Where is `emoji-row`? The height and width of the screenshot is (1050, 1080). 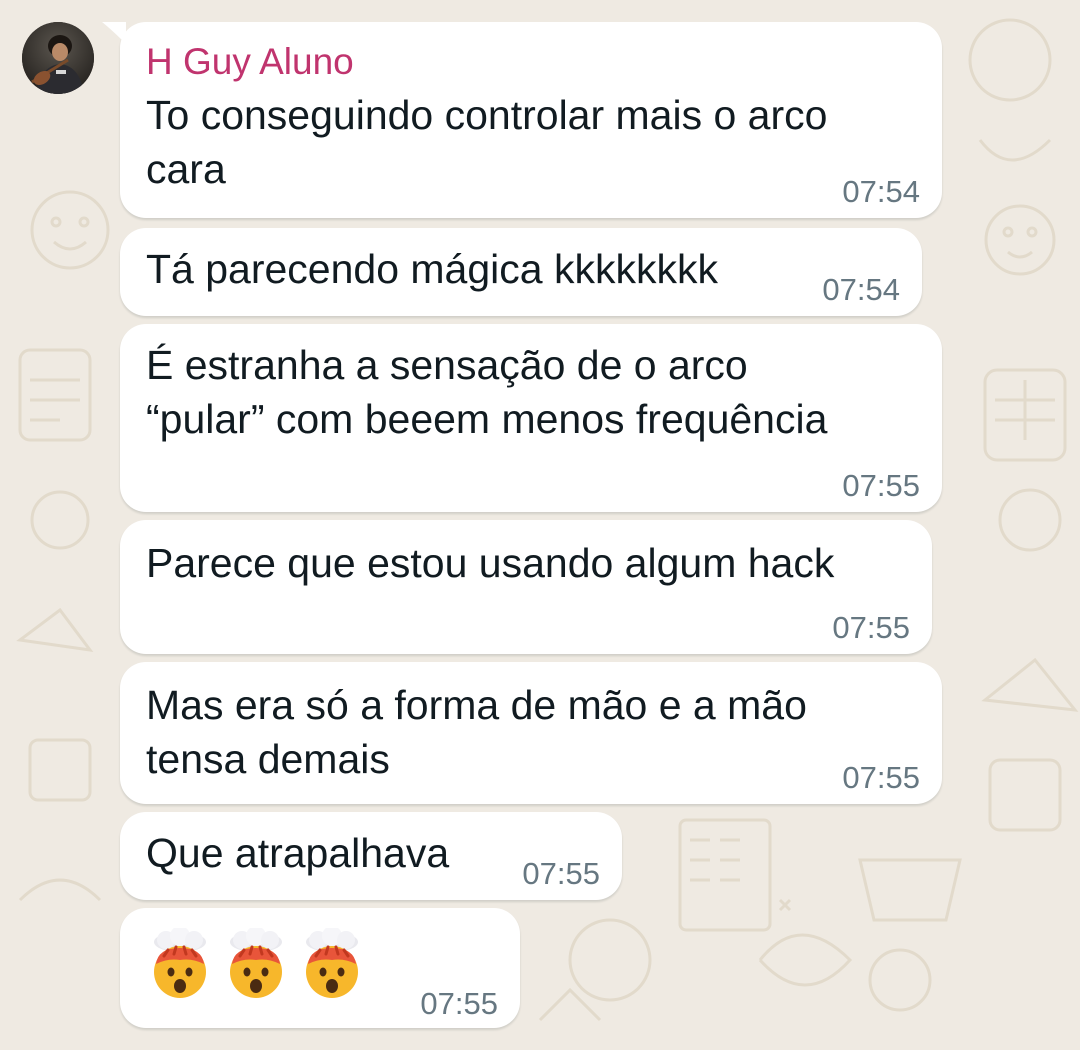
emoji-row is located at coordinates (256, 964).